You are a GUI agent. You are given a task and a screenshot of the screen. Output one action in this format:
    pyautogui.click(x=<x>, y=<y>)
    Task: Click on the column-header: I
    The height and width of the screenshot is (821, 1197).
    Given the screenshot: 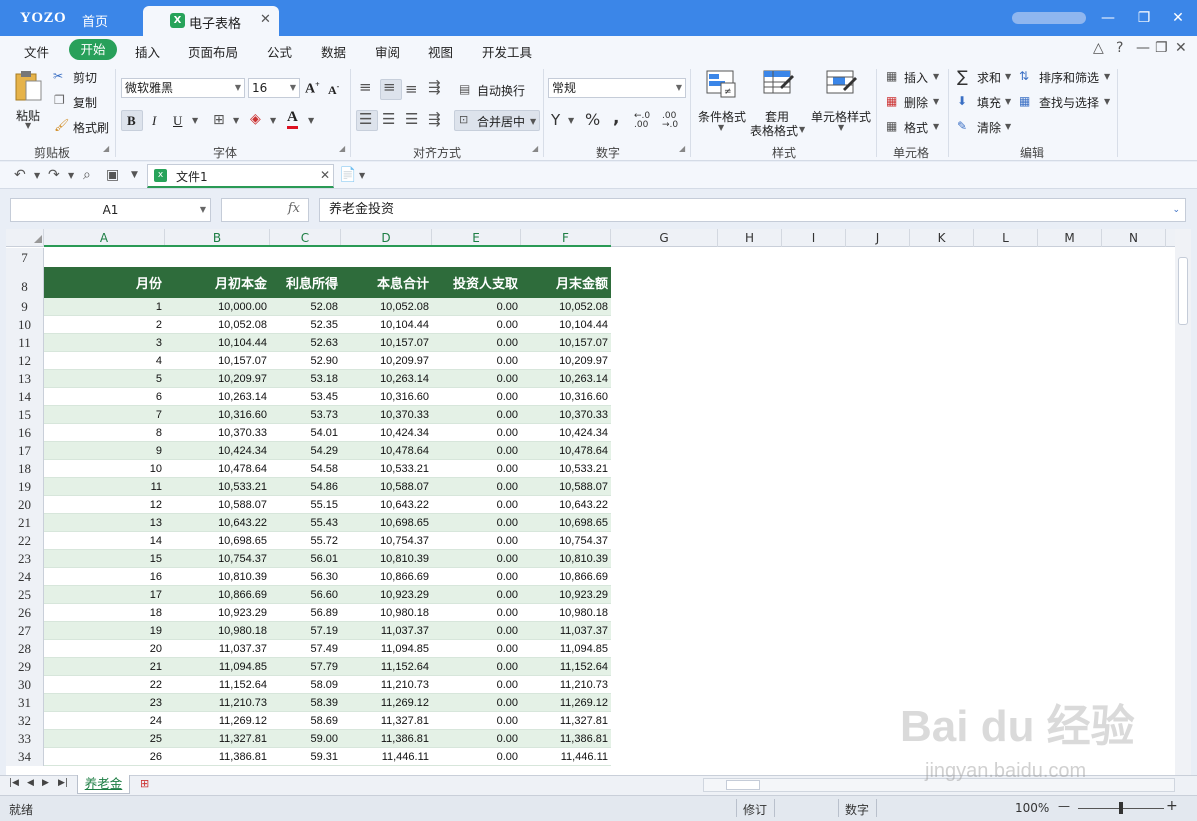 What is the action you would take?
    pyautogui.click(x=814, y=238)
    